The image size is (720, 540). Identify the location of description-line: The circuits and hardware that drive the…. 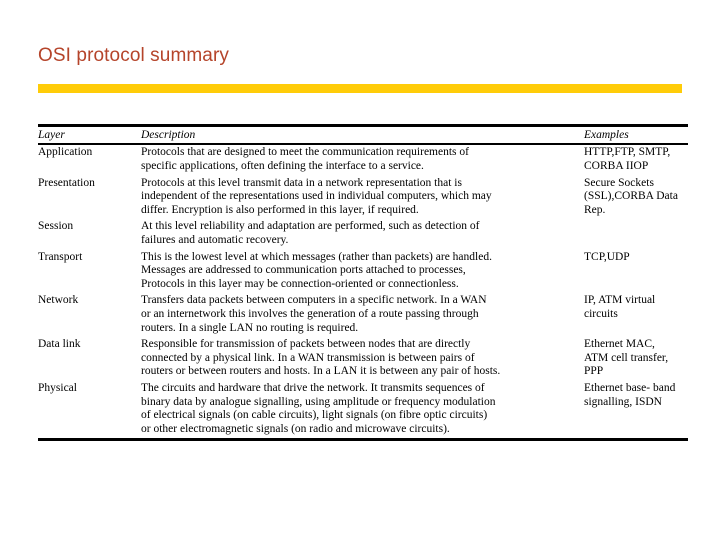
(313, 387).